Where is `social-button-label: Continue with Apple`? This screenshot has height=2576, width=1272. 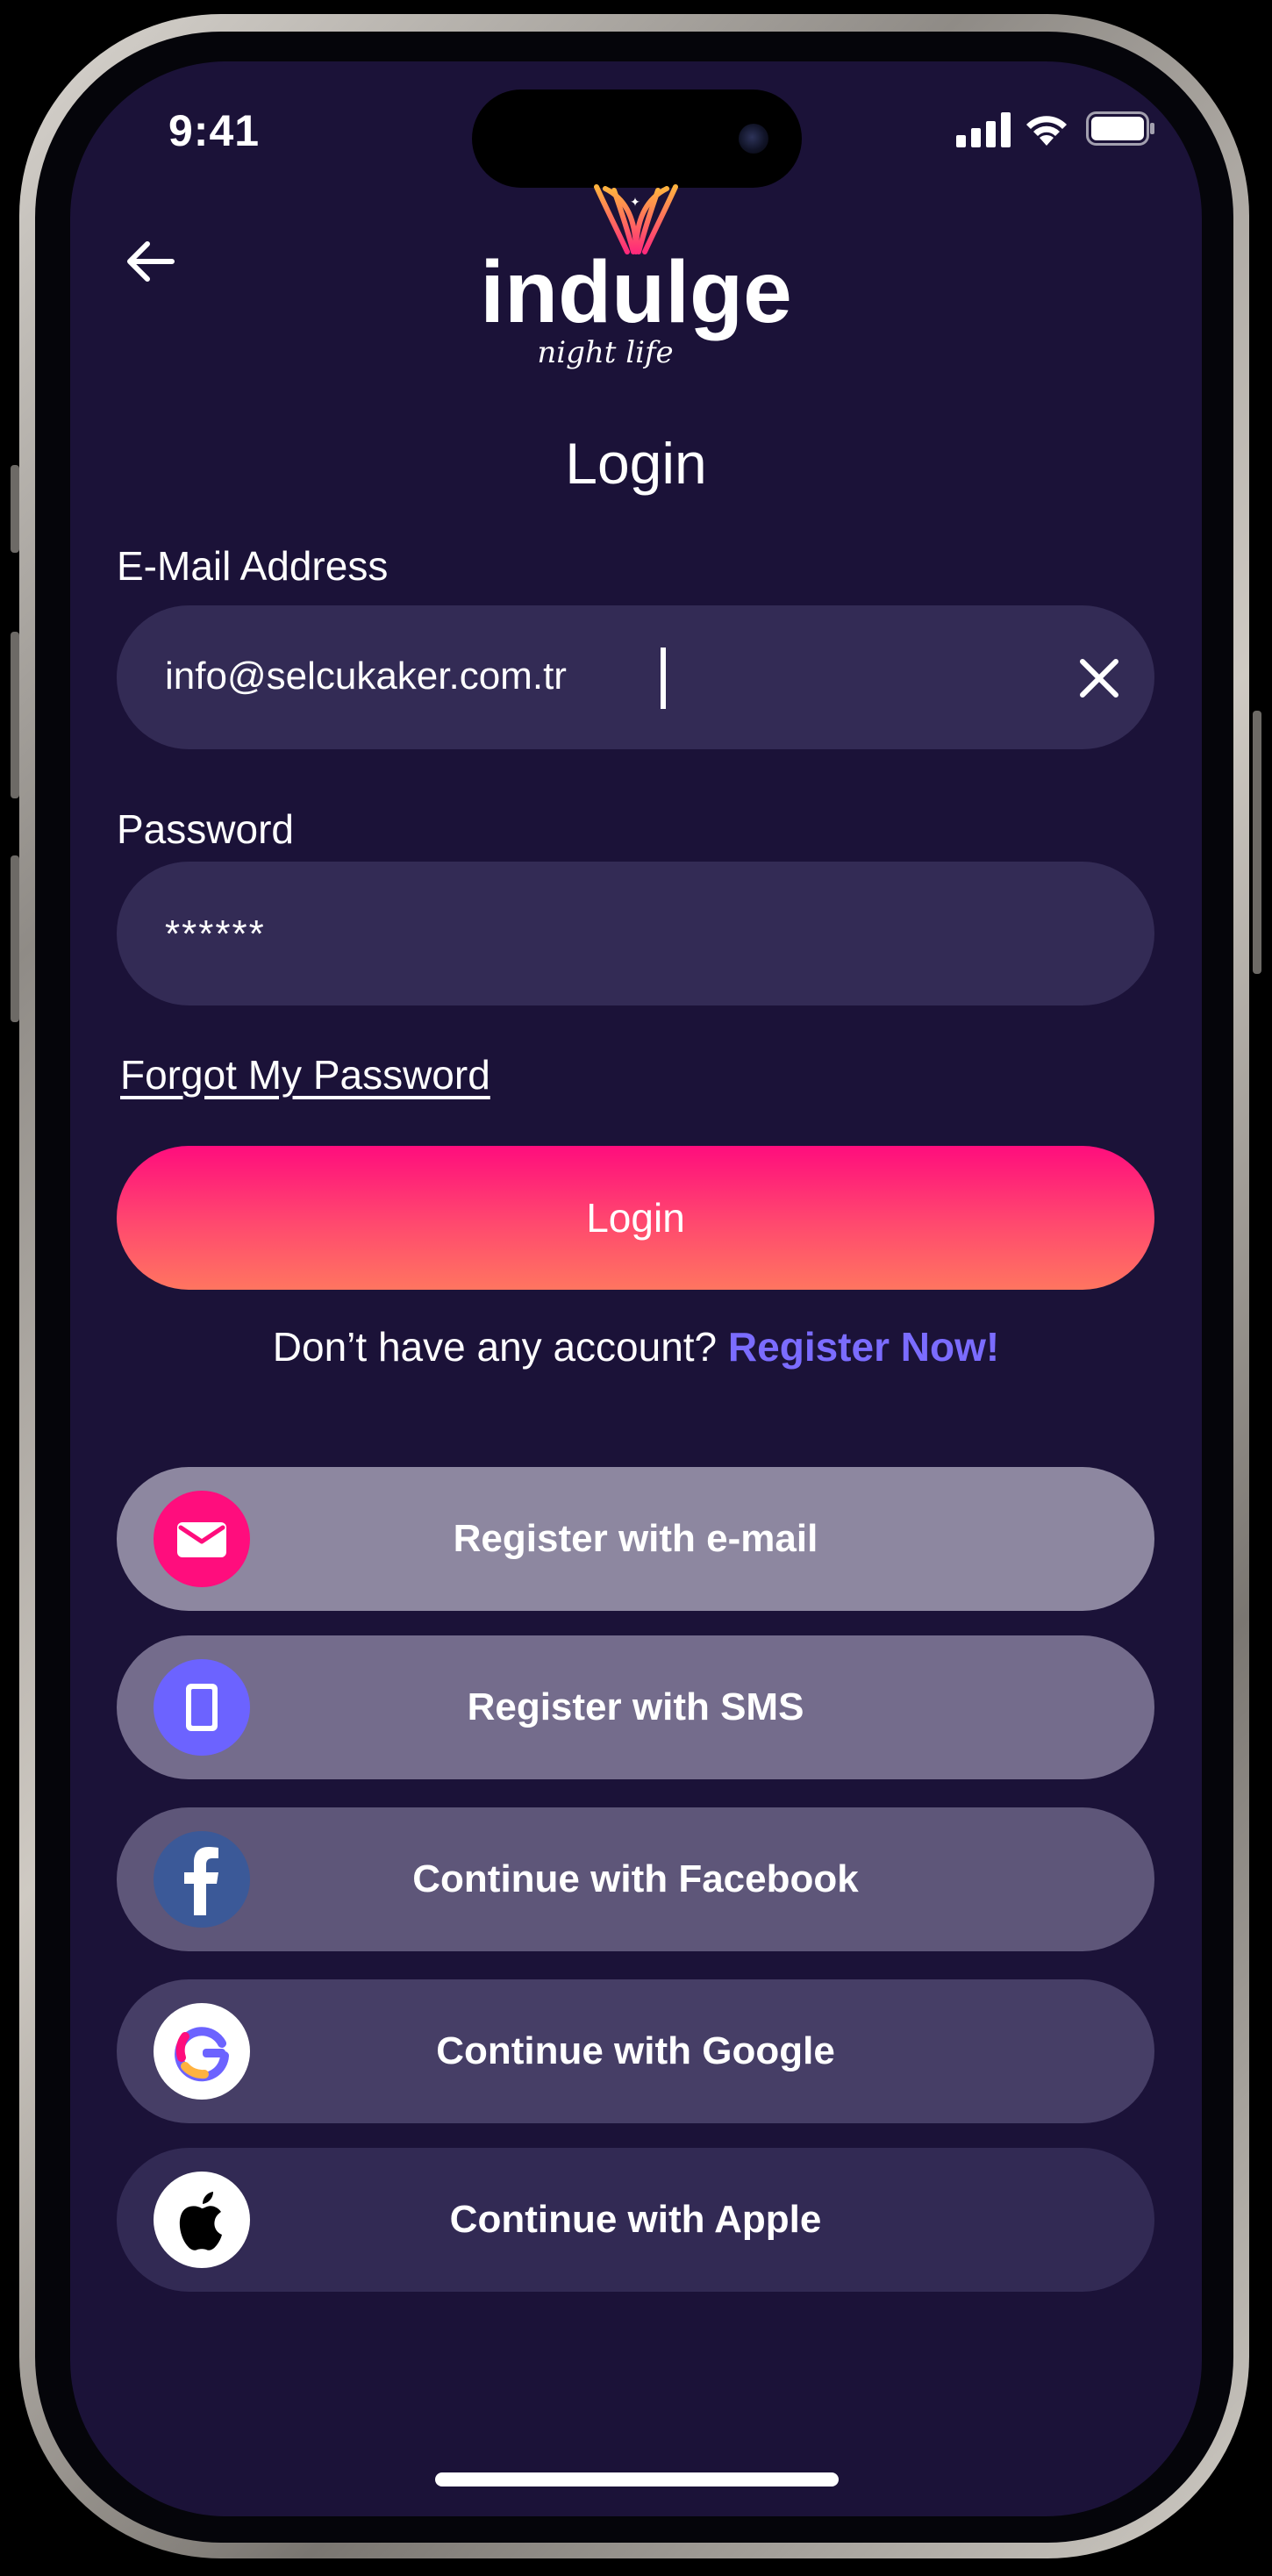 social-button-label: Continue with Apple is located at coordinates (635, 2219).